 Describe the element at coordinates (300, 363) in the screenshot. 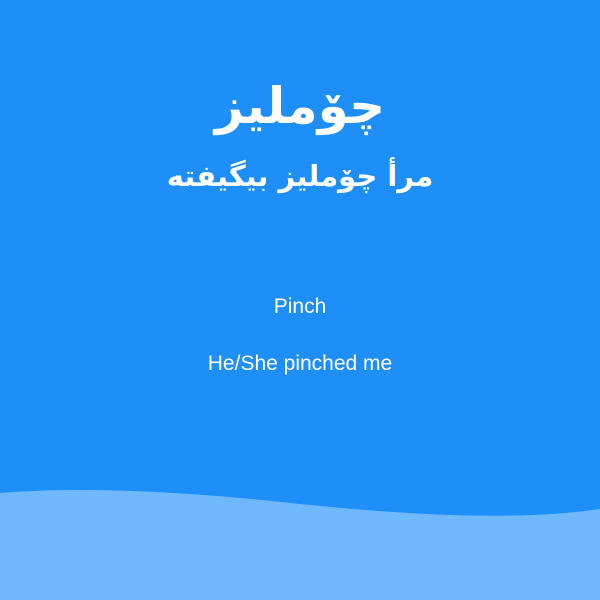

I see `sentence-translation: He/She pinched me` at that location.